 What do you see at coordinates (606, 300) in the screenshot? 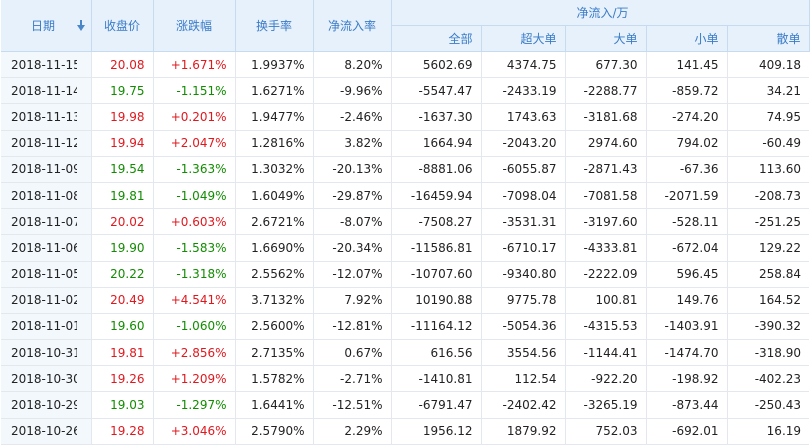
I see `net-large-cell: 100.81` at bounding box center [606, 300].